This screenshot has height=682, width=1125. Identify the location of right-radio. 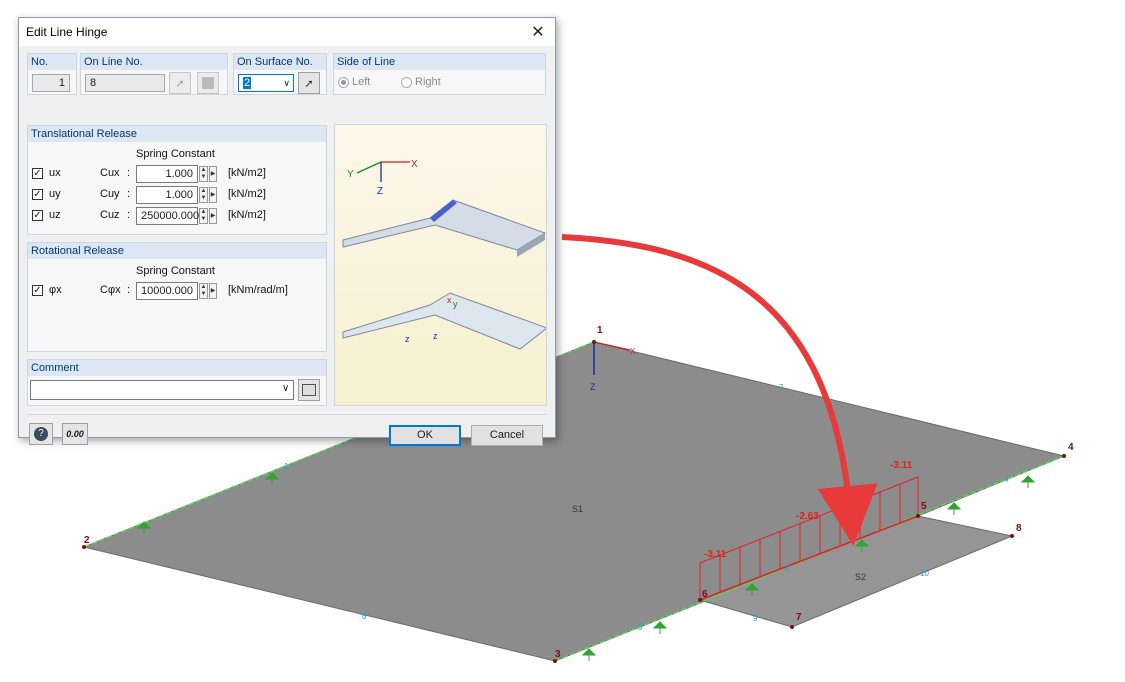
(406, 82).